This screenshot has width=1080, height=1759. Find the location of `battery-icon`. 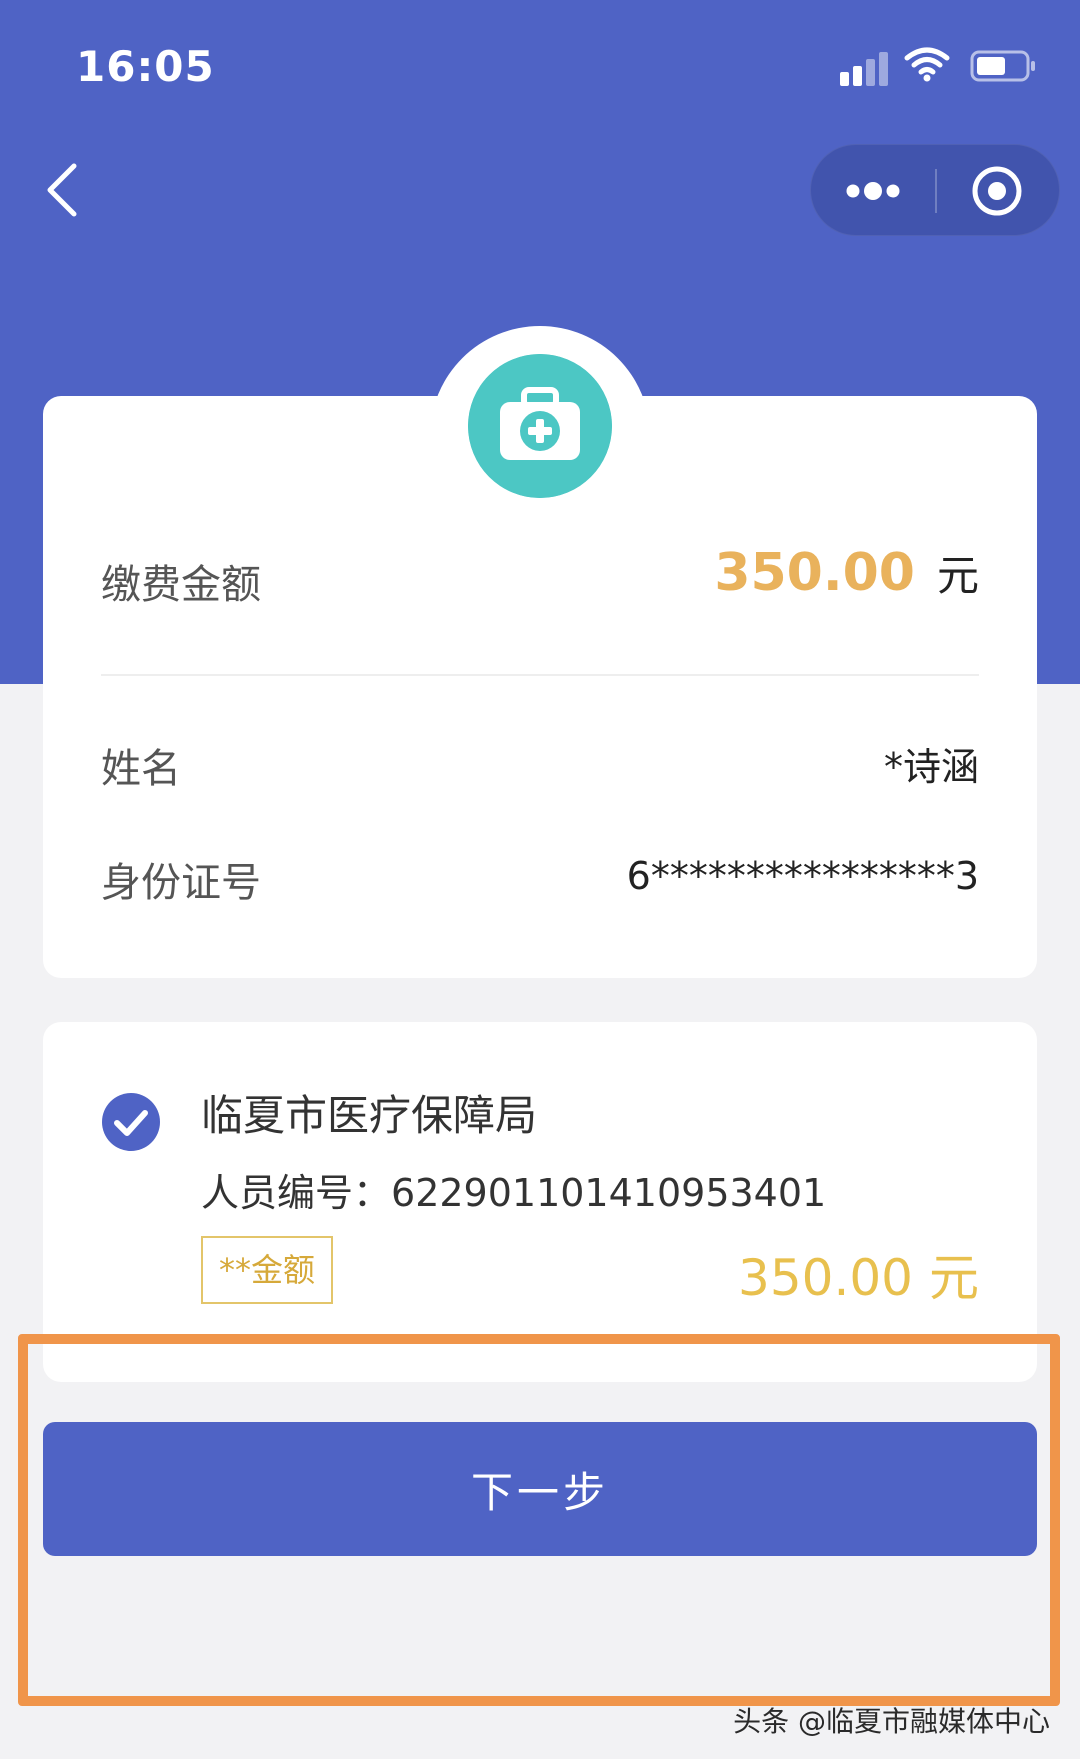

battery-icon is located at coordinates (1002, 66).